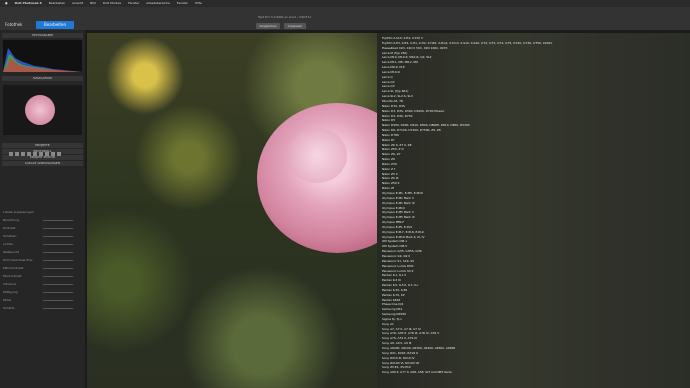  I want to click on window-title: Test Dxl 3.0 RAW ex vivid – DSCF11, so click(285, 17).